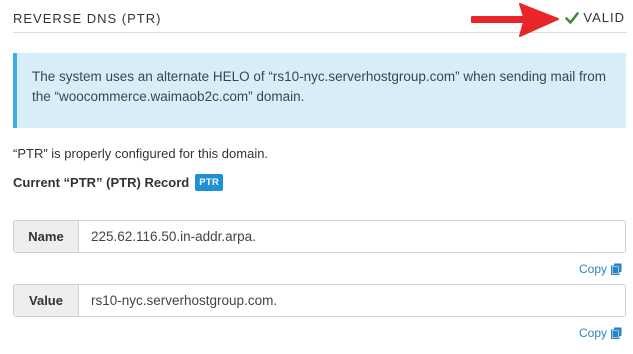 The height and width of the screenshot is (354, 633). What do you see at coordinates (515, 20) in the screenshot?
I see `red-arrow-icon` at bounding box center [515, 20].